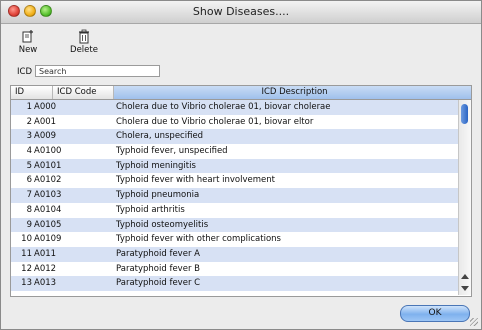 This screenshot has height=330, width=482. I want to click on cell-id: 10, so click(26, 239).